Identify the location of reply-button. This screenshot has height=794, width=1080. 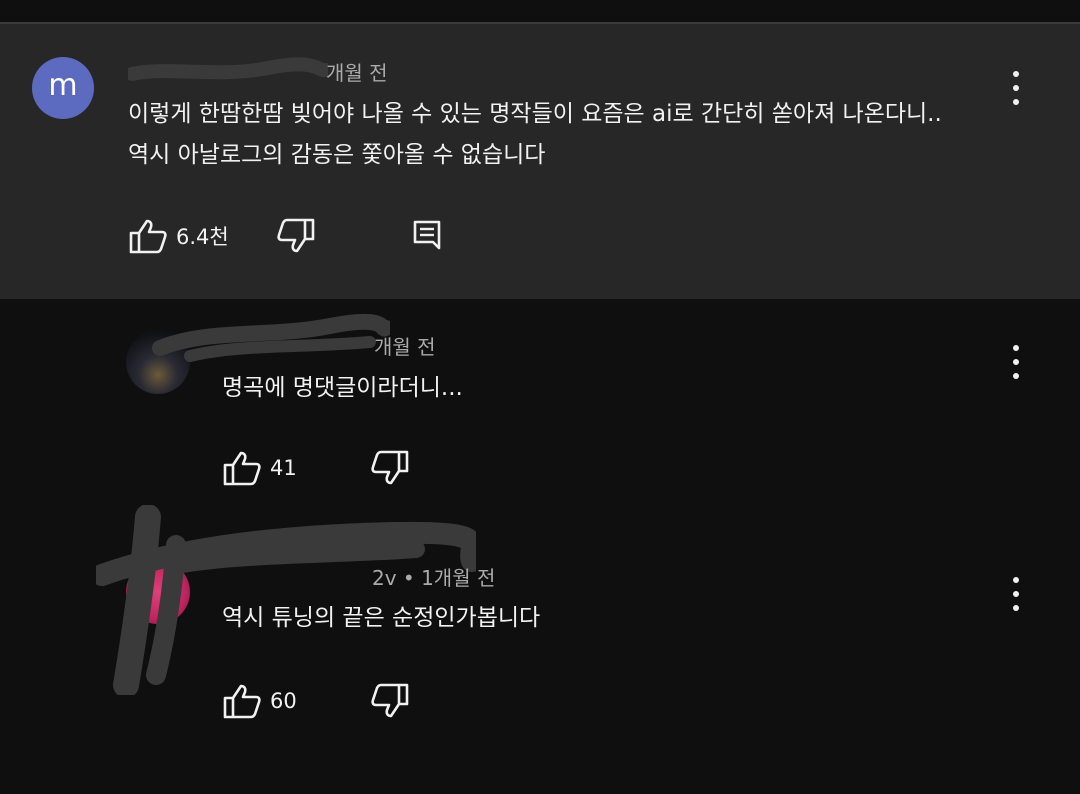
(427, 236).